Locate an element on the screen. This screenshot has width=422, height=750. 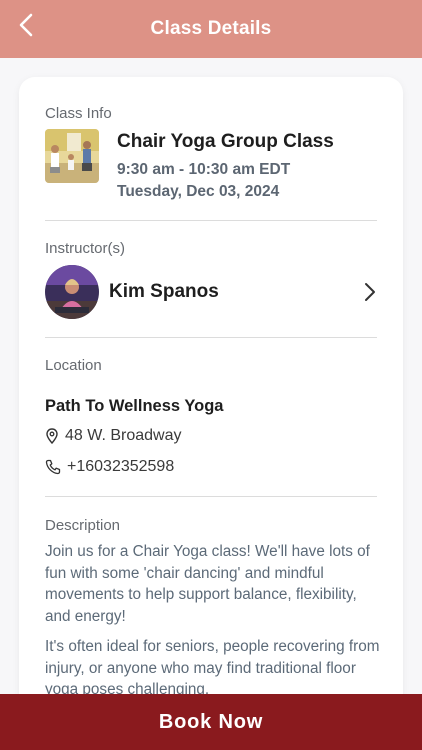
book-now-button: Book Now is located at coordinates (211, 722).